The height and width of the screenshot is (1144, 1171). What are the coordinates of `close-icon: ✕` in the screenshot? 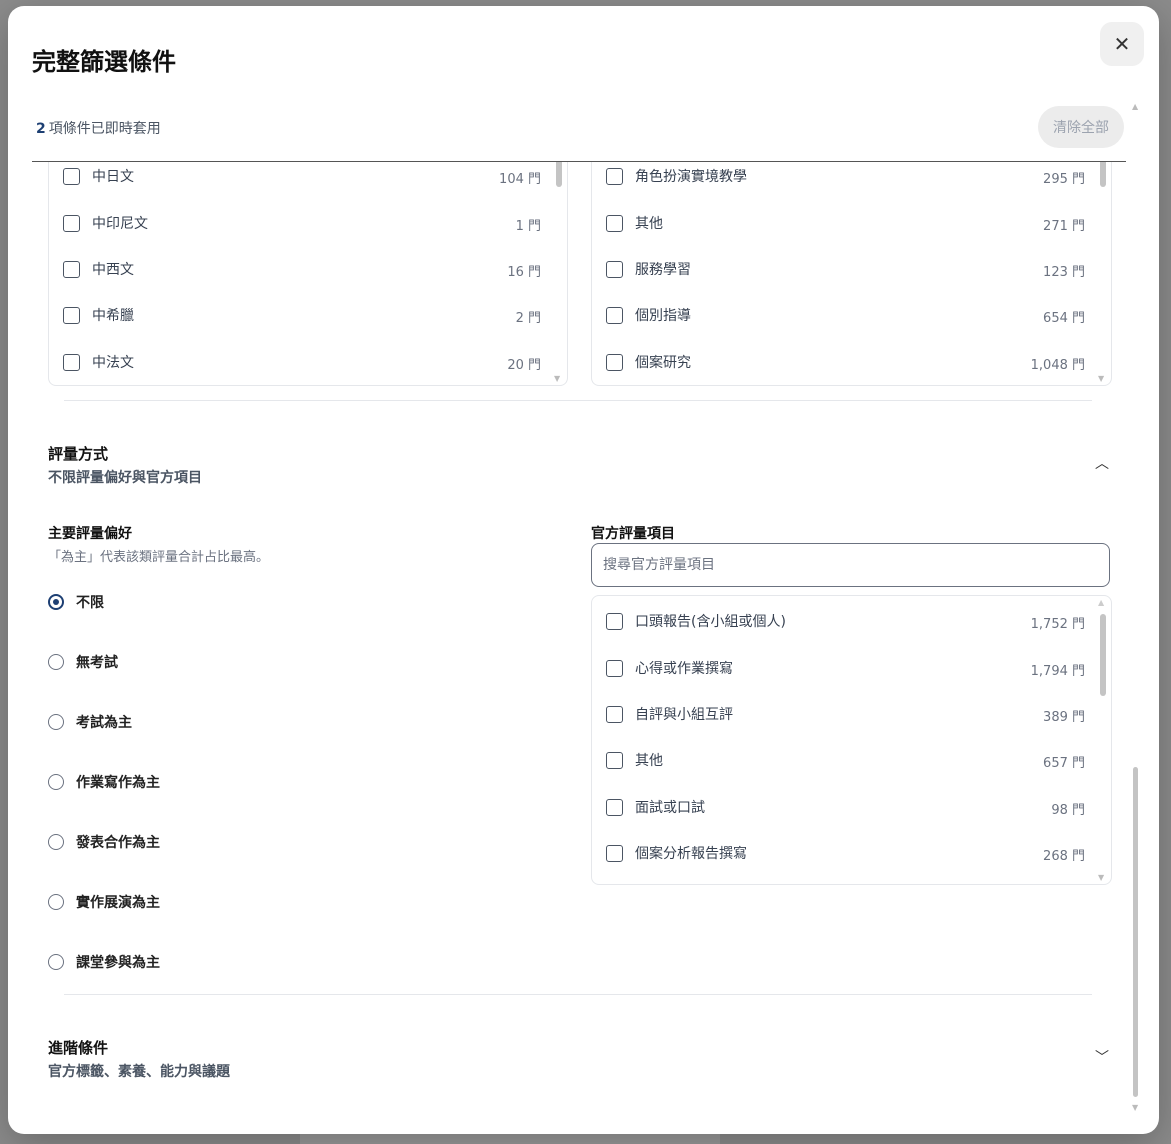 It's located at (1122, 44).